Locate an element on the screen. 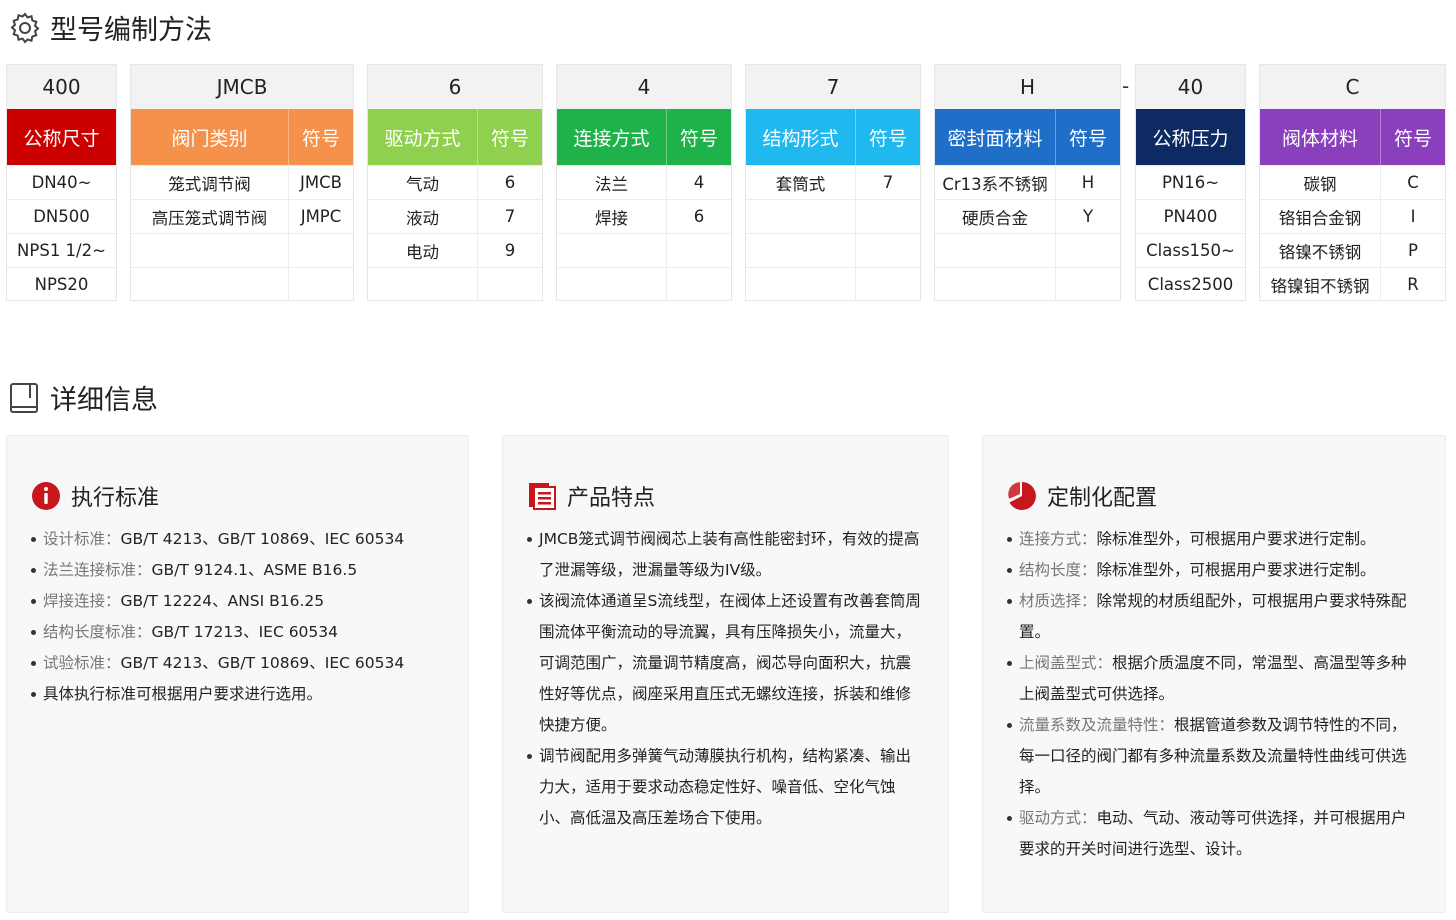 The image size is (1456, 920). item-text: GB/T 12224、ANSI B16.25 is located at coordinates (222, 601).